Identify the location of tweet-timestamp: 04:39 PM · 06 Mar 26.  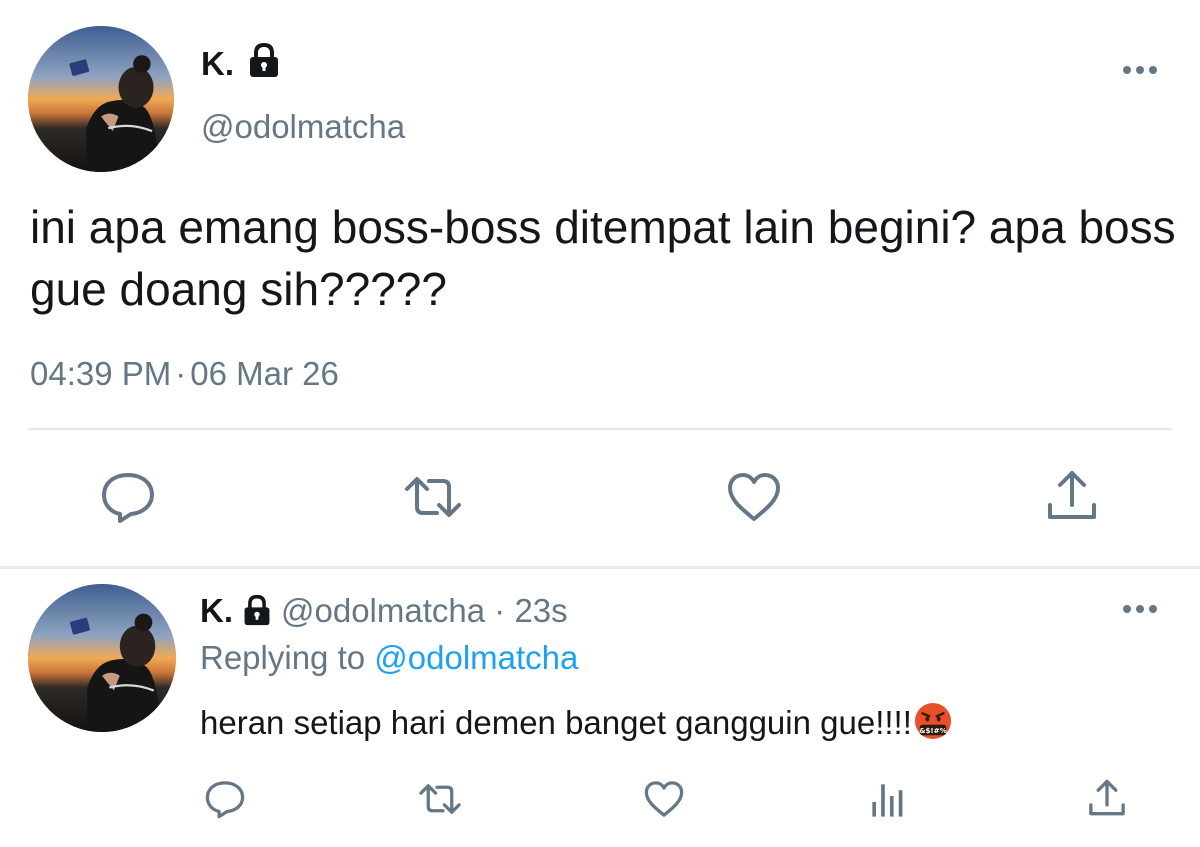
(184, 374).